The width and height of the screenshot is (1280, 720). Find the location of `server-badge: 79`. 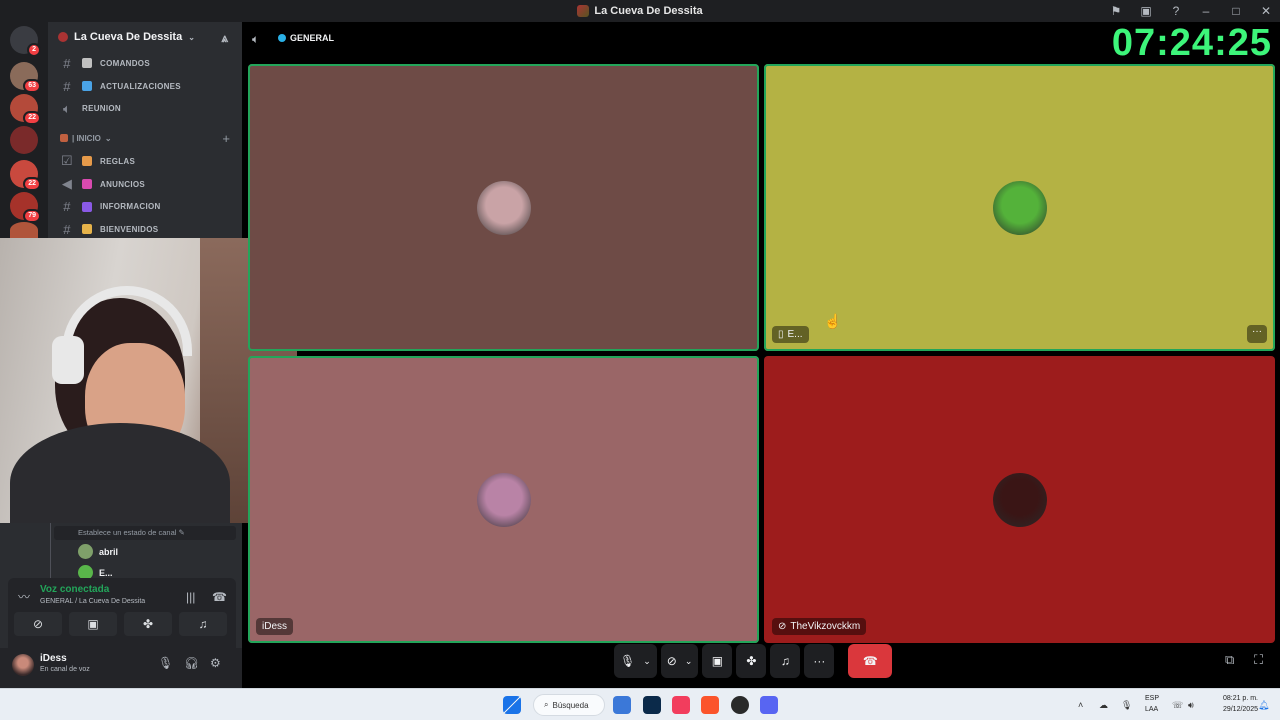

server-badge: 79 is located at coordinates (32, 216).